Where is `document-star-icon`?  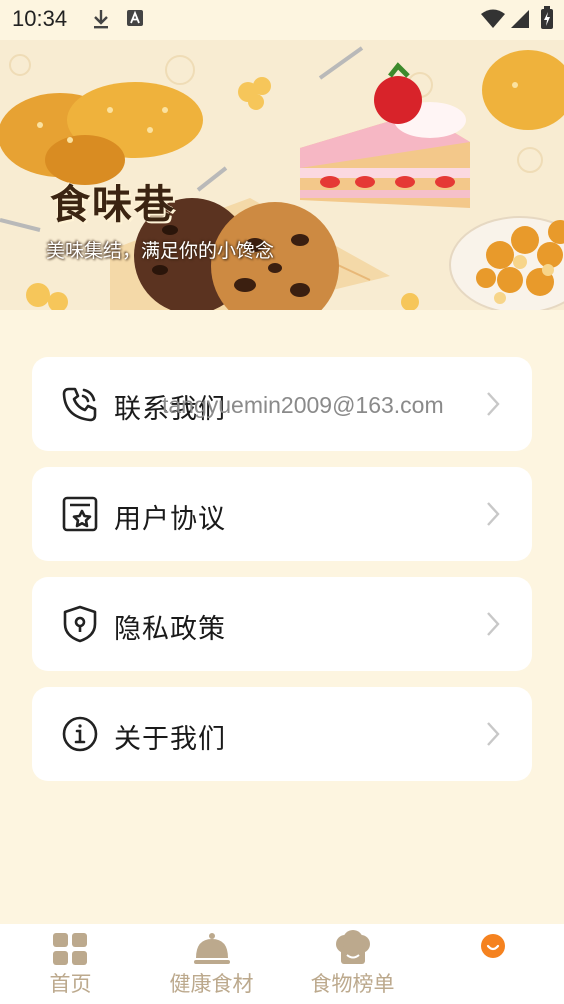 document-star-icon is located at coordinates (80, 514).